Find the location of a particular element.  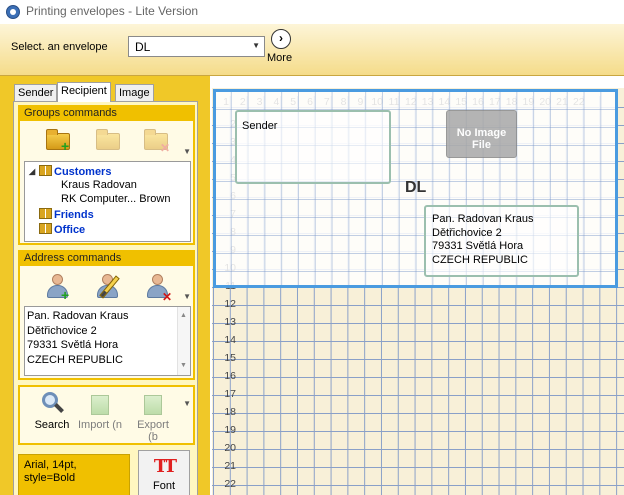

y-tick-label: 12 is located at coordinates (230, 304).